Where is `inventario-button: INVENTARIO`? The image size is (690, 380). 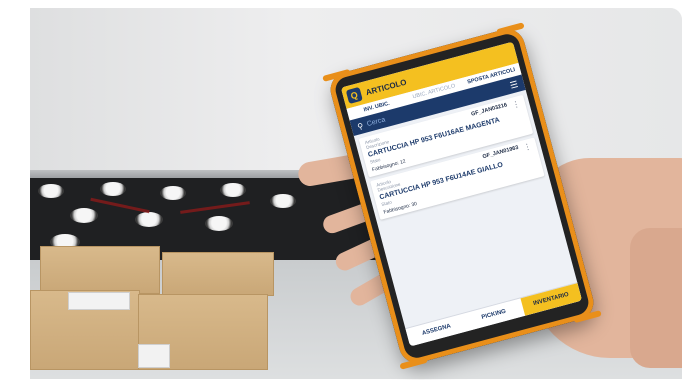 inventario-button: INVENTARIO is located at coordinates (551, 299).